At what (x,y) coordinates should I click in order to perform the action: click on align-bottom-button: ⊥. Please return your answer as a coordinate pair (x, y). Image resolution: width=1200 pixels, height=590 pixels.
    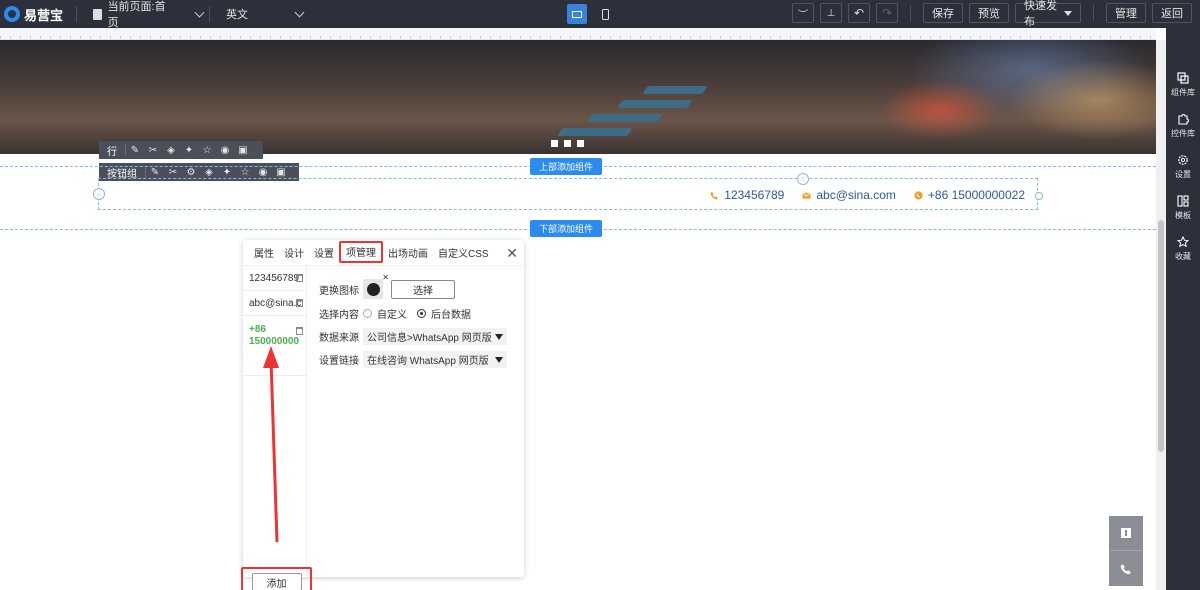
    Looking at the image, I should click on (831, 13).